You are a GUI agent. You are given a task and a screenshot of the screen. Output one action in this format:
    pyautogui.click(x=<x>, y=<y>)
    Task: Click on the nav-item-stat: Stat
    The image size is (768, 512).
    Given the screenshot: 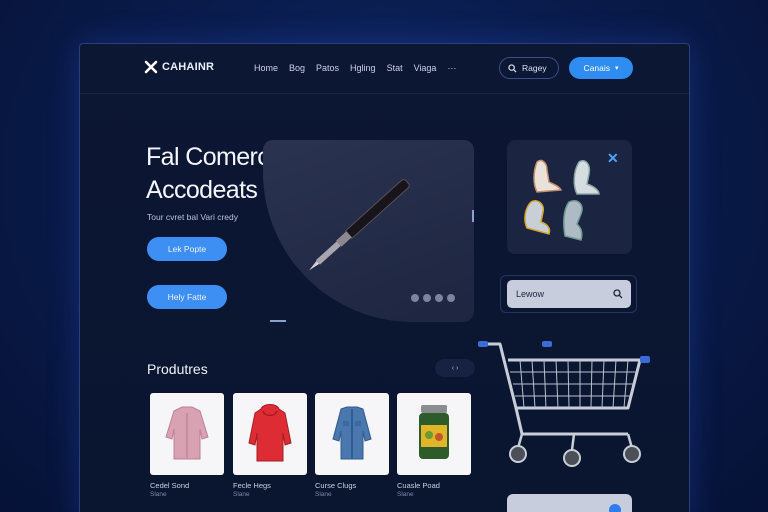 What is the action you would take?
    pyautogui.click(x=395, y=68)
    